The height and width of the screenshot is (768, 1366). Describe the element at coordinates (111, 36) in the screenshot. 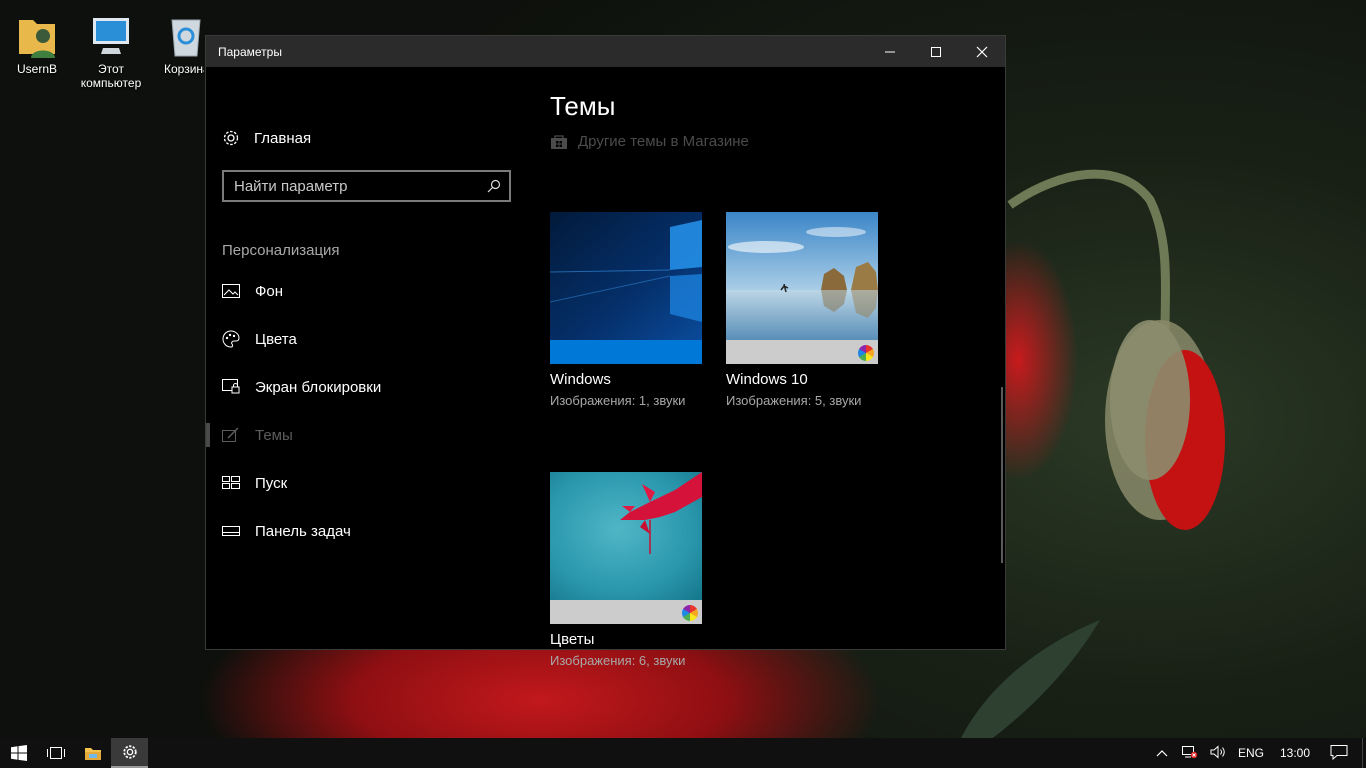

I see `this-pc-icon` at that location.